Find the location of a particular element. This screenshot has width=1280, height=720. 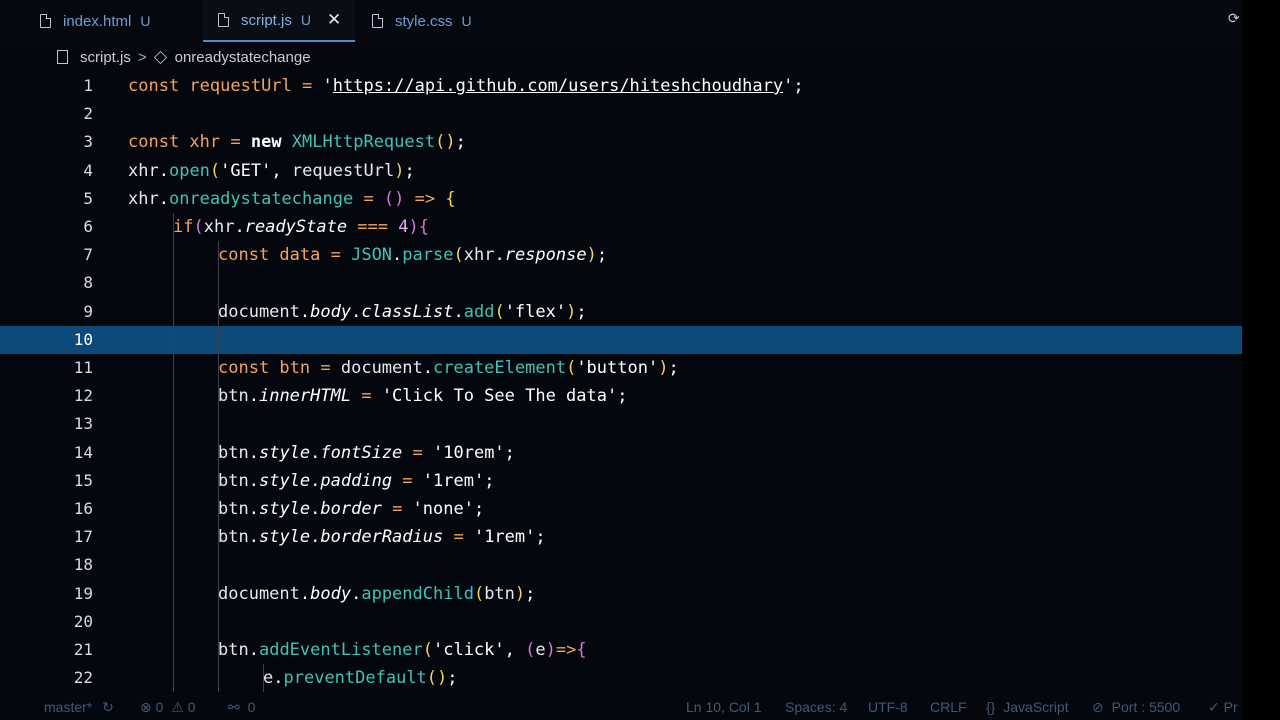

code-text: document.body.appendChild(btn); is located at coordinates (376, 594).